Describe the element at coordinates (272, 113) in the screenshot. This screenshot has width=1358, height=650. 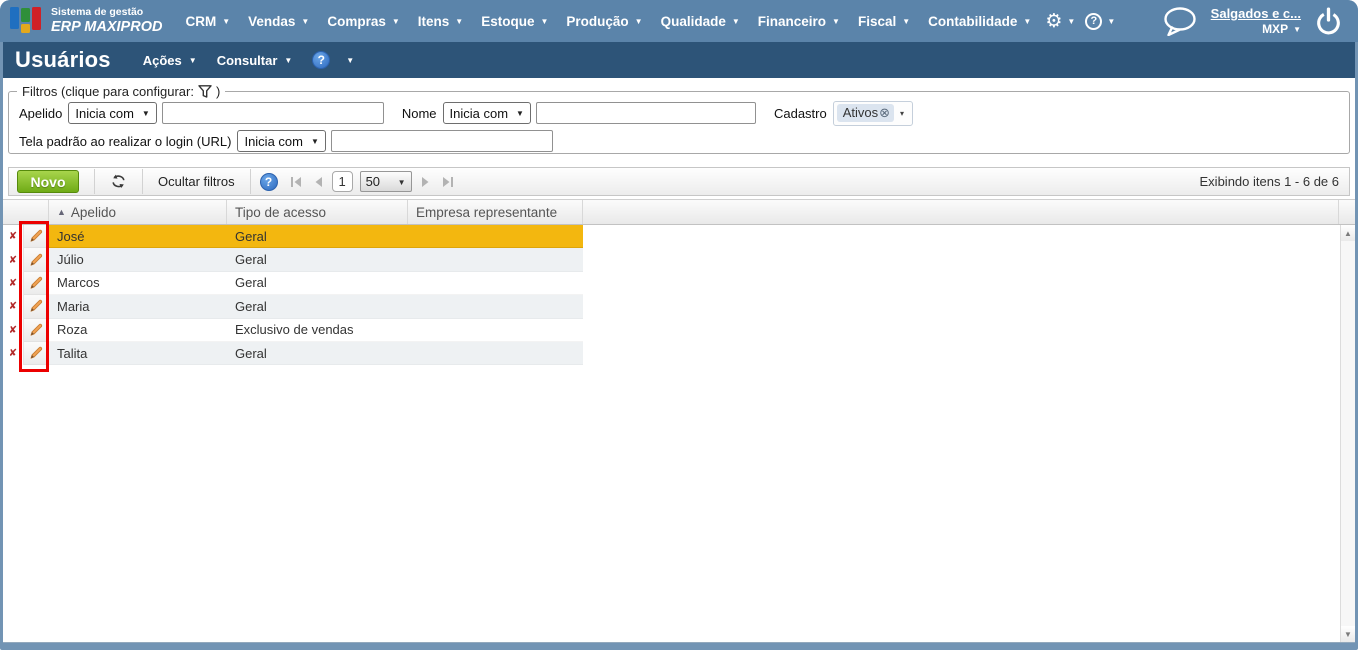
I see `apelido-filter-input` at that location.